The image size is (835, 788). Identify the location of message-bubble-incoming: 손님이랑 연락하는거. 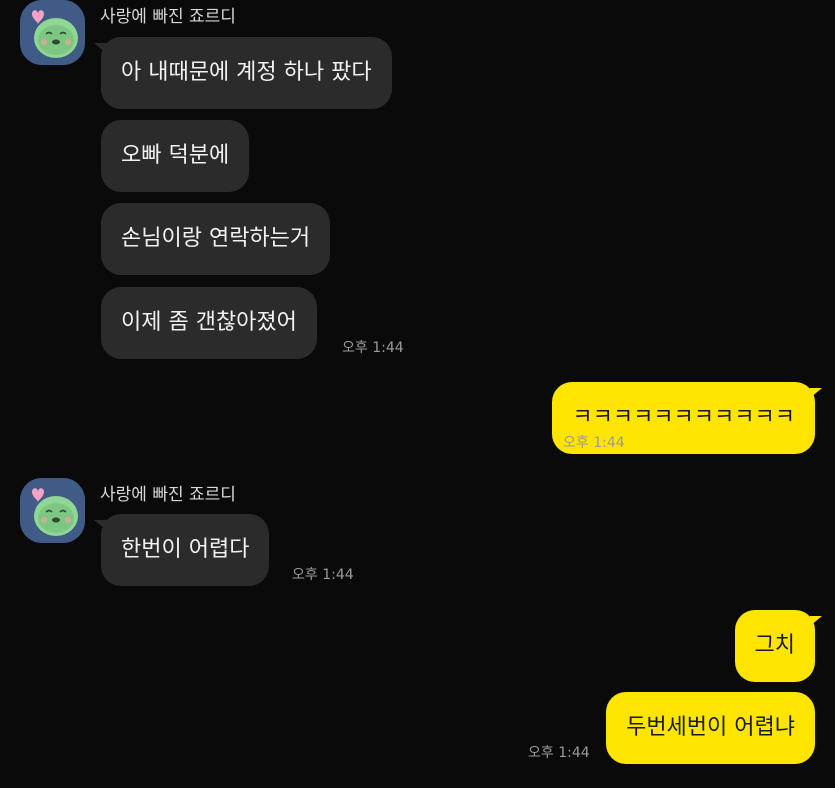
(216, 239).